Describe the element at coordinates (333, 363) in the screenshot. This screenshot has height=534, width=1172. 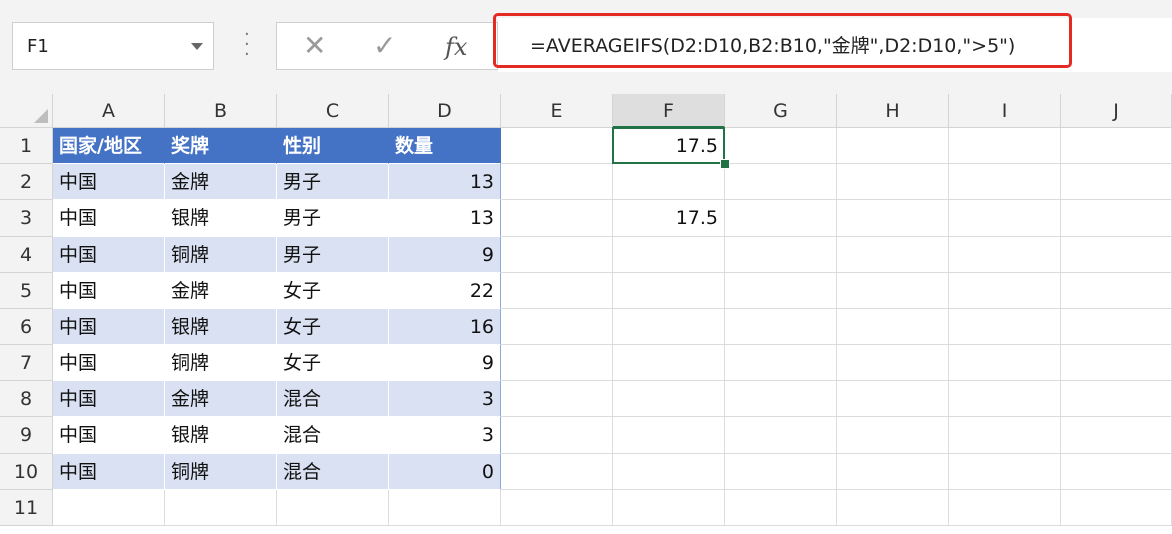
I see `cell-c7: 女子` at that location.